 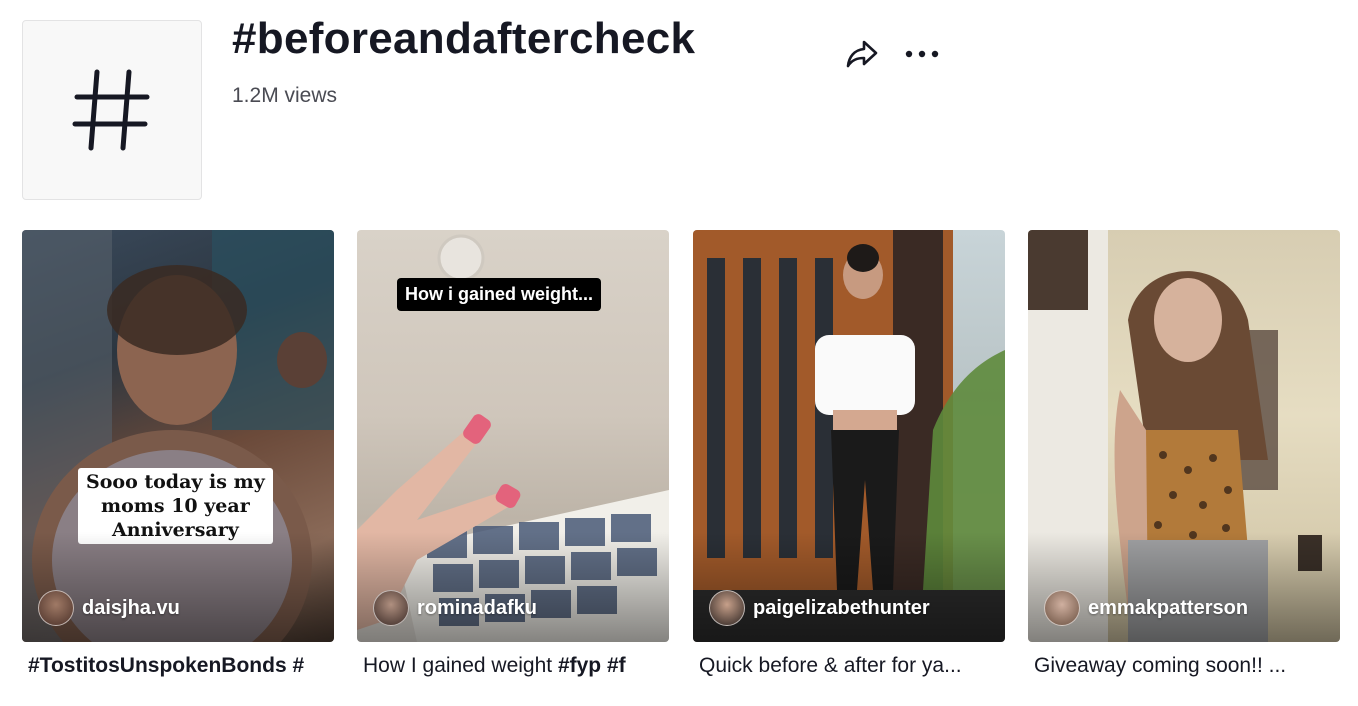 What do you see at coordinates (1168, 607) in the screenshot?
I see `author-name: emmakpatterson` at bounding box center [1168, 607].